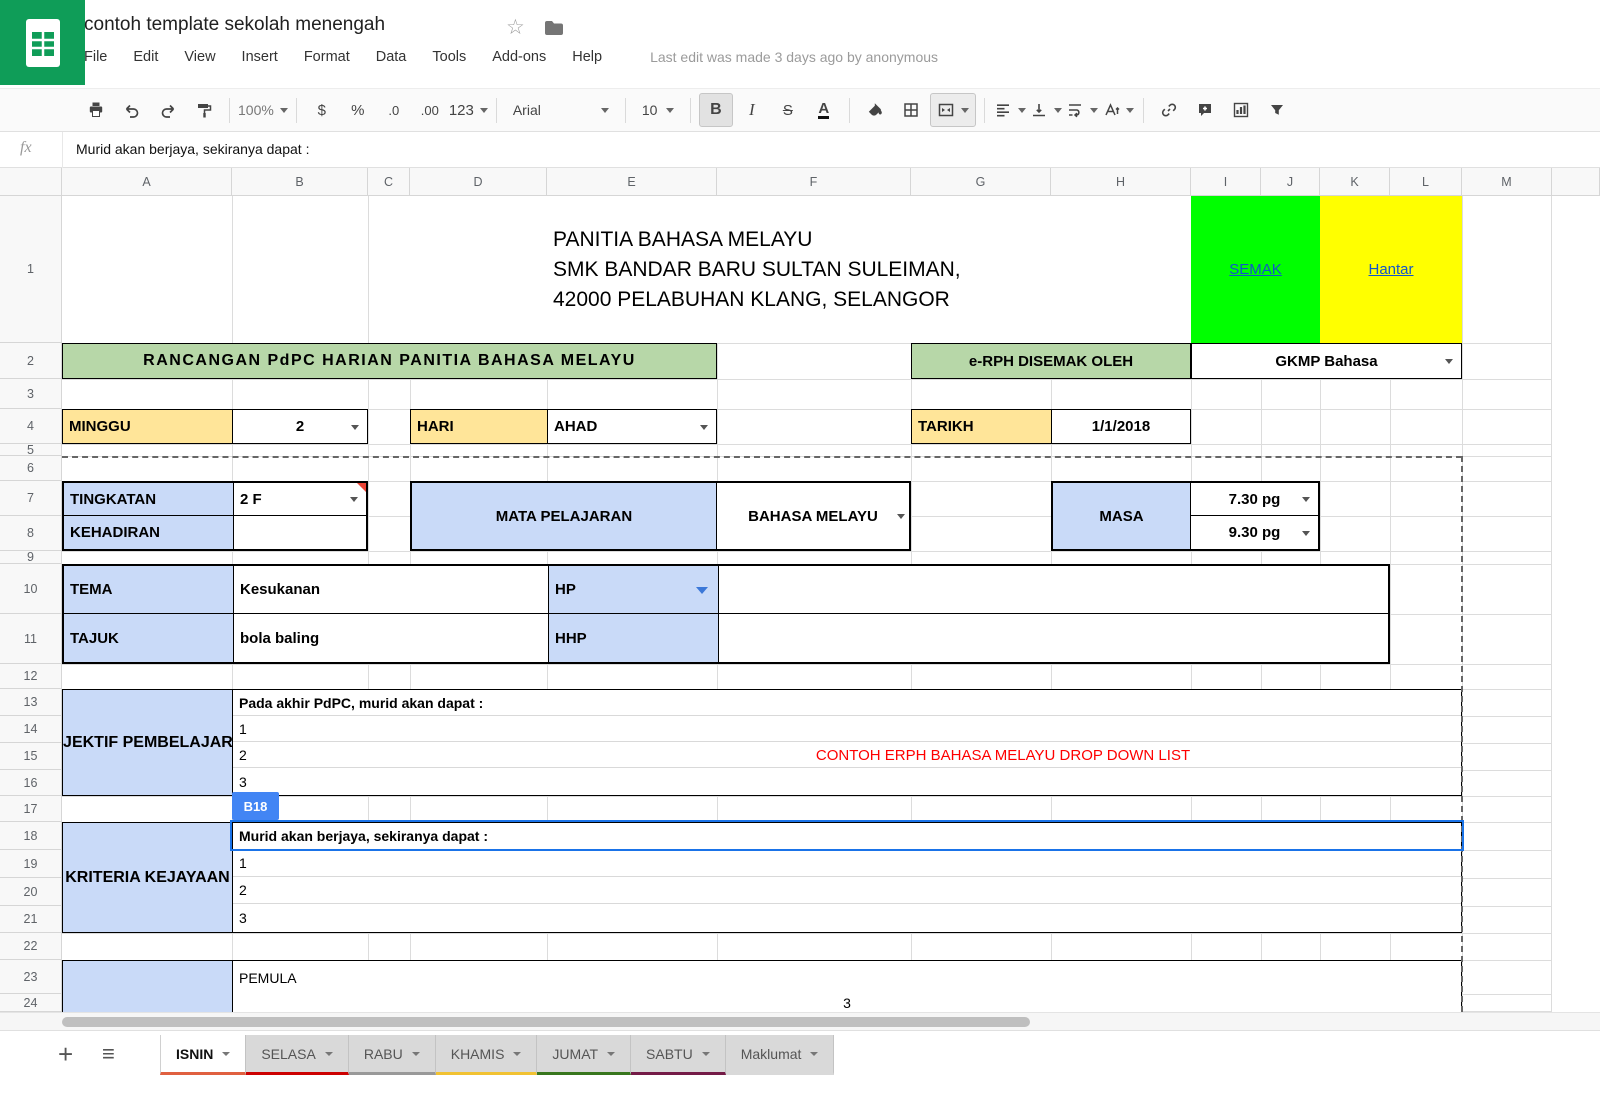  Describe the element at coordinates (847, 918) in the screenshot. I see `cell-kriteria-item-3: 3` at that location.